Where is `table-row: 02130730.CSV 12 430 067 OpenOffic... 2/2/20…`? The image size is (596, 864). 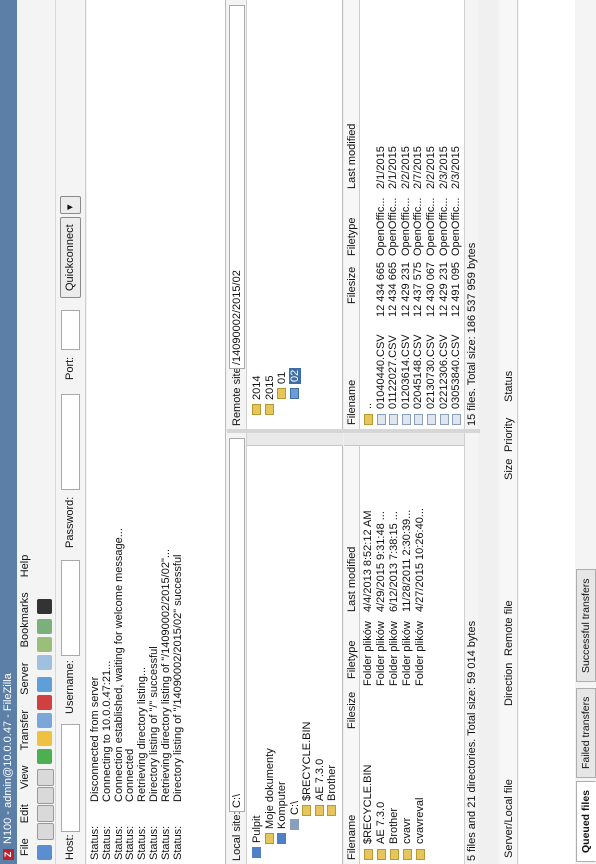
table-row: 02130730.CSV 12 430 067 OpenOffic... 2/2/20… is located at coordinates (431, 214).